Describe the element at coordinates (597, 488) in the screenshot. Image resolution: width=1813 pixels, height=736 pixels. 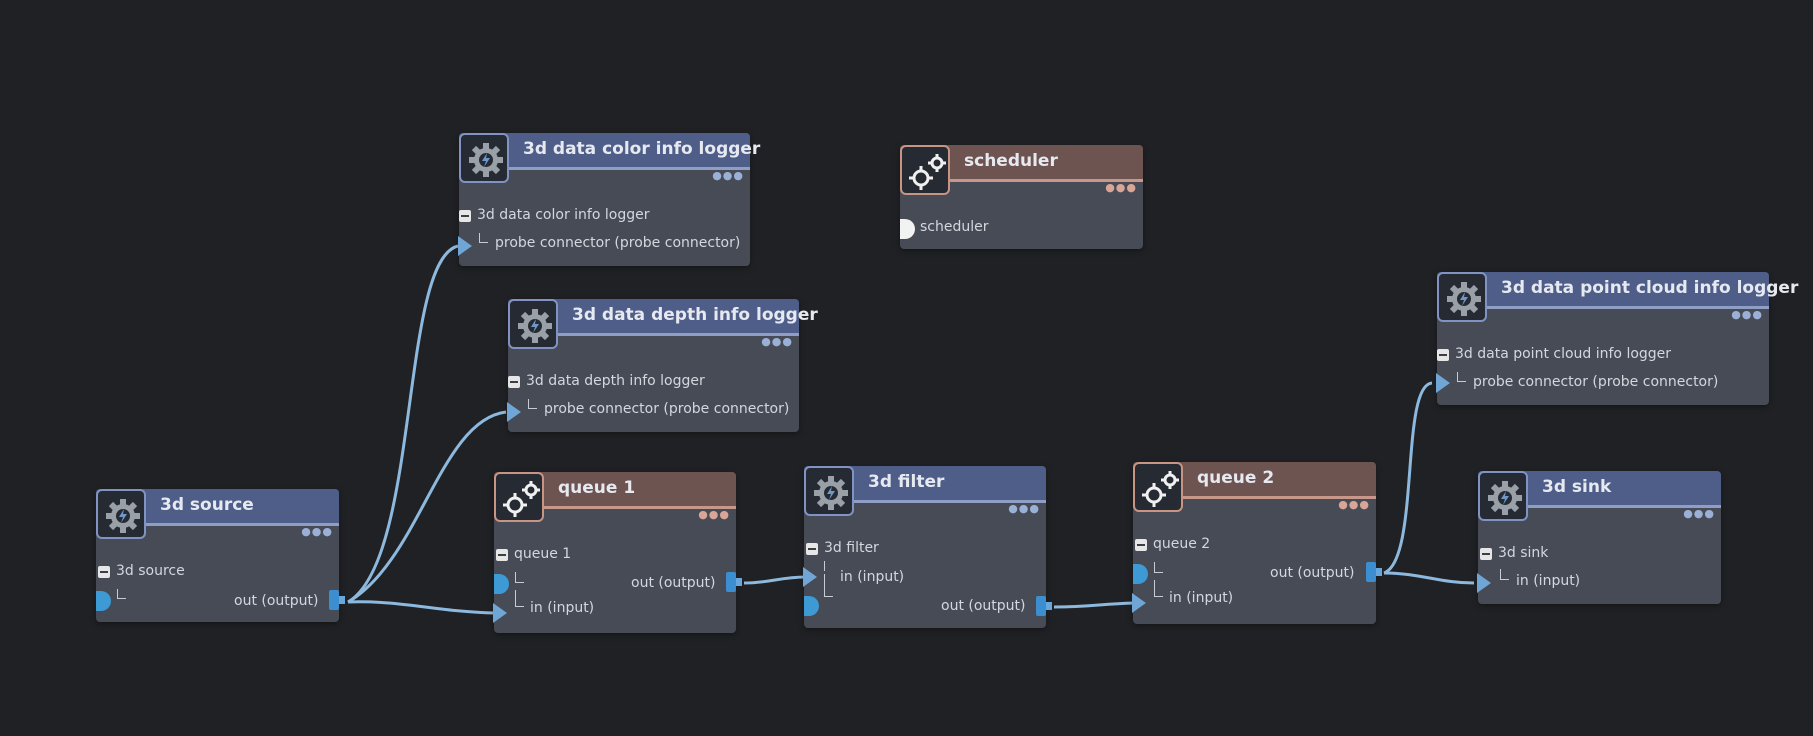
I see `node-title: queue 1` at that location.